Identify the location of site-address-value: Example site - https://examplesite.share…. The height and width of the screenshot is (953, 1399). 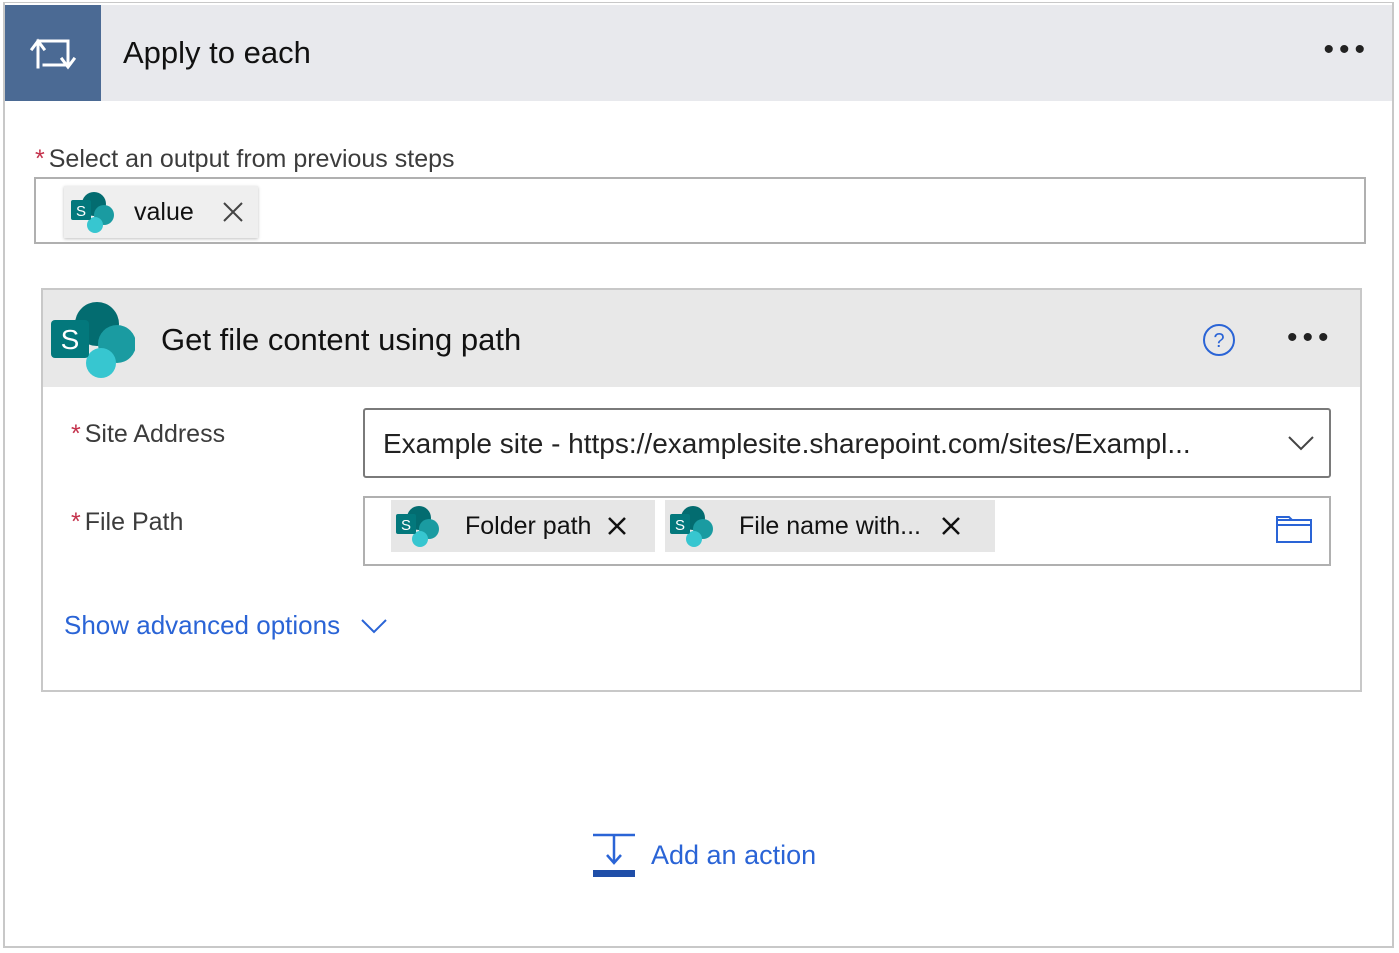
(787, 443).